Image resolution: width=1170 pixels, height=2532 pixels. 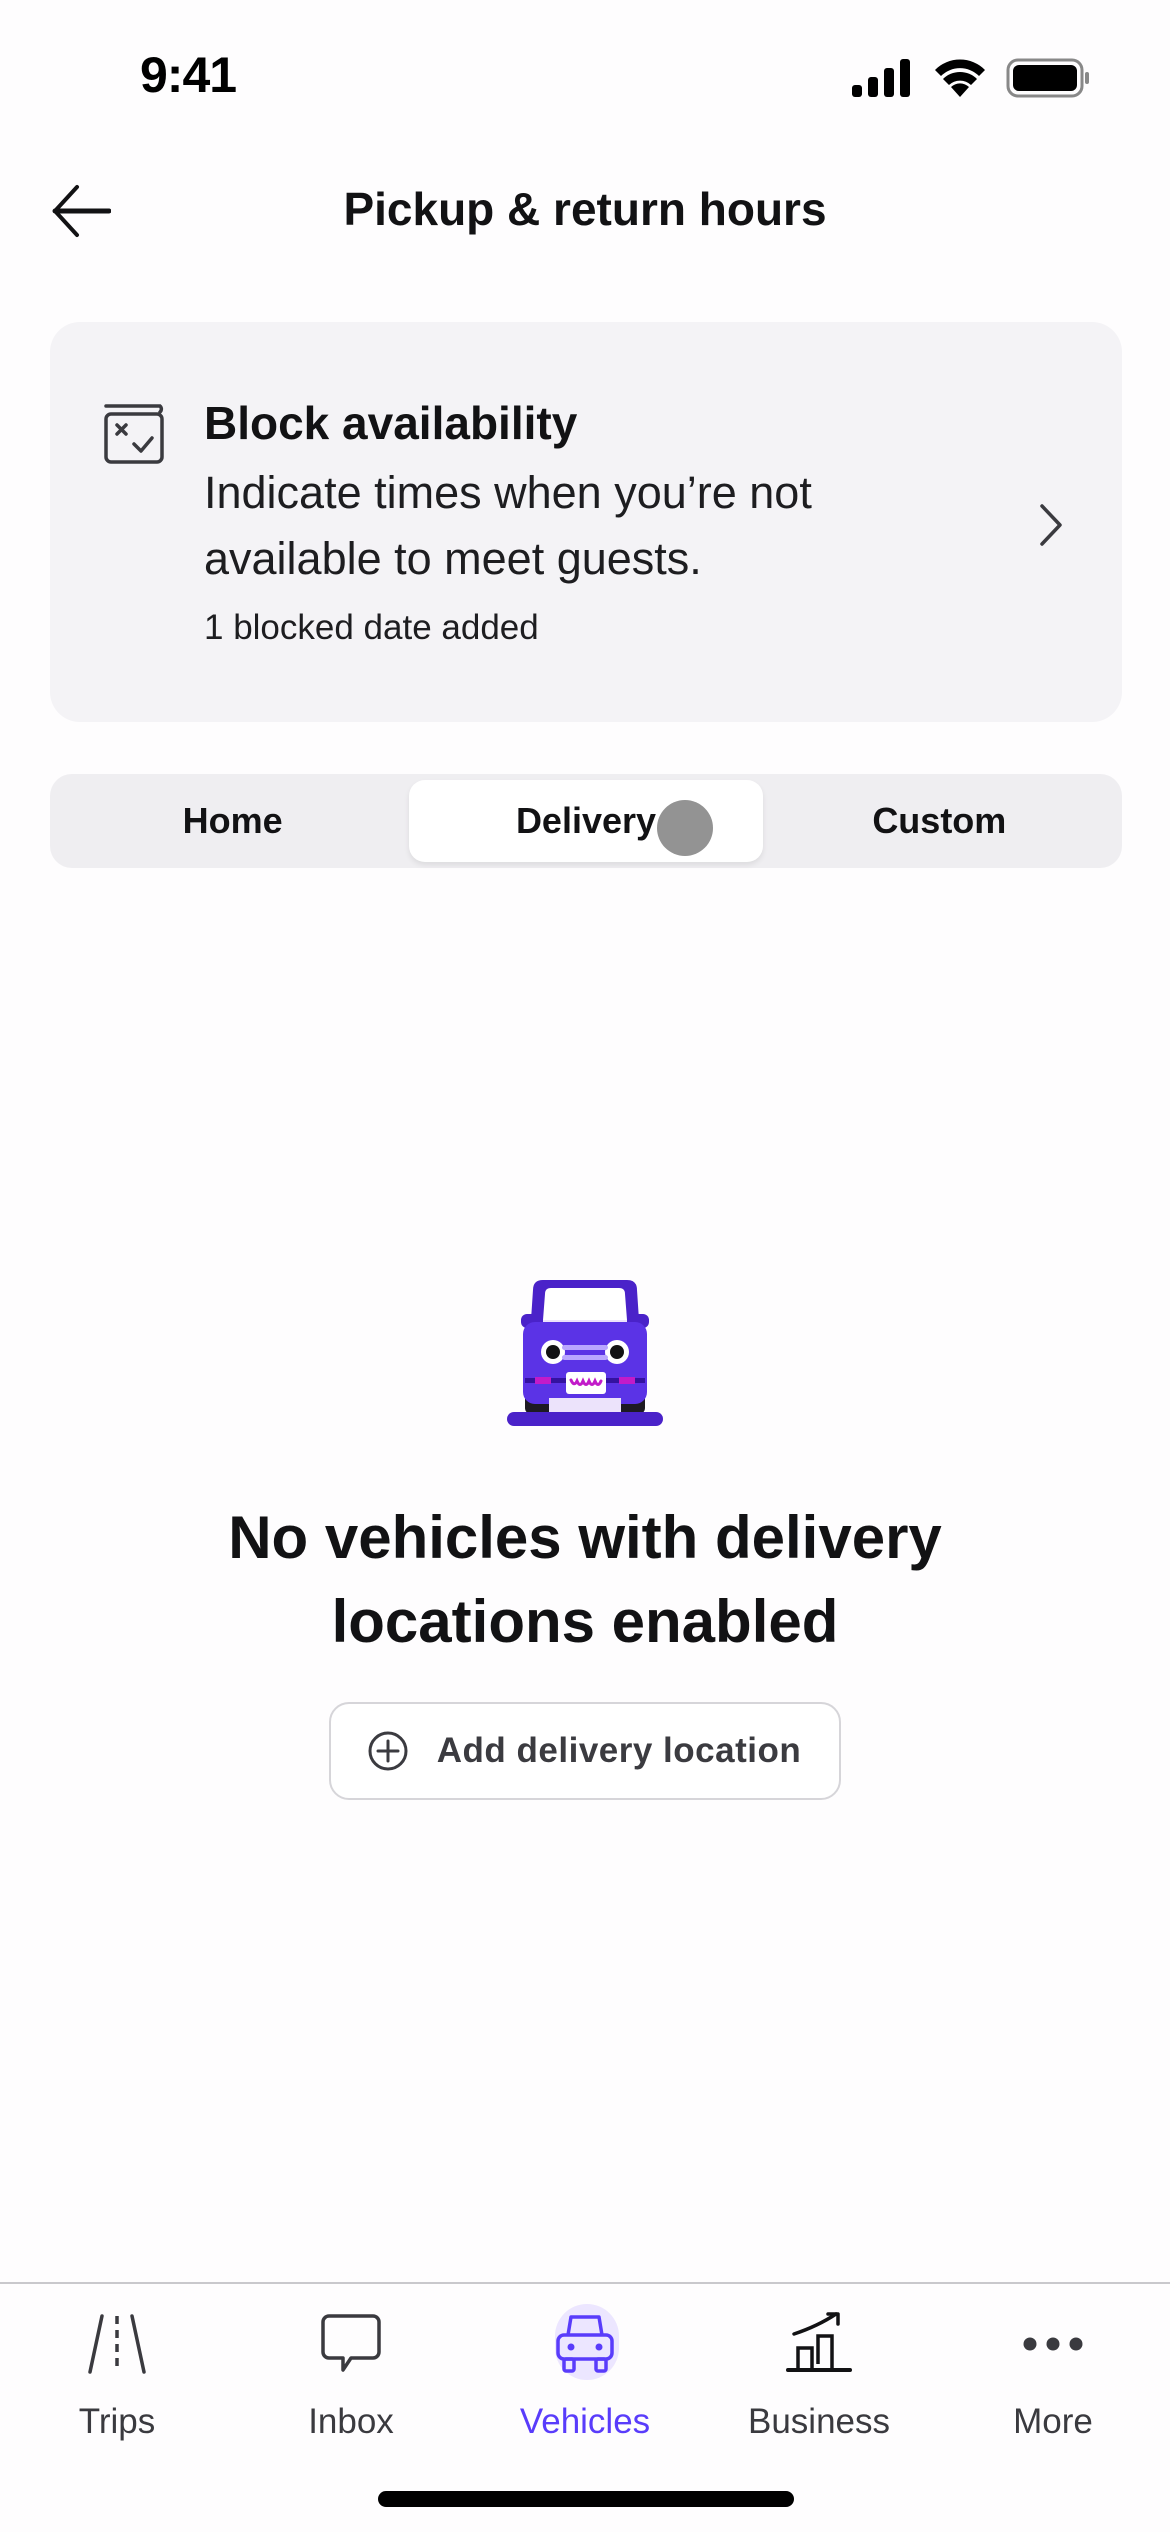 I want to click on add-delivery-location-label: Add delivery location, so click(x=619, y=1750).